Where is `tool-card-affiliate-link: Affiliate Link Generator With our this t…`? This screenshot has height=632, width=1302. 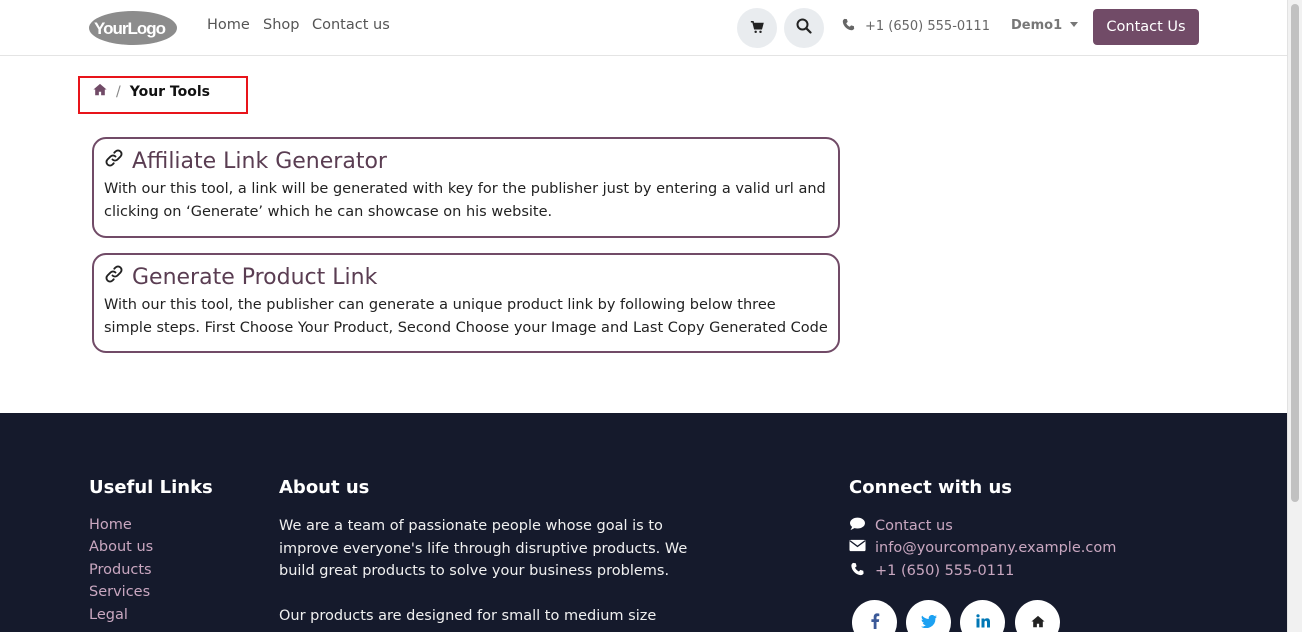
tool-card-affiliate-link: Affiliate Link Generator With our this t… is located at coordinates (466, 187).